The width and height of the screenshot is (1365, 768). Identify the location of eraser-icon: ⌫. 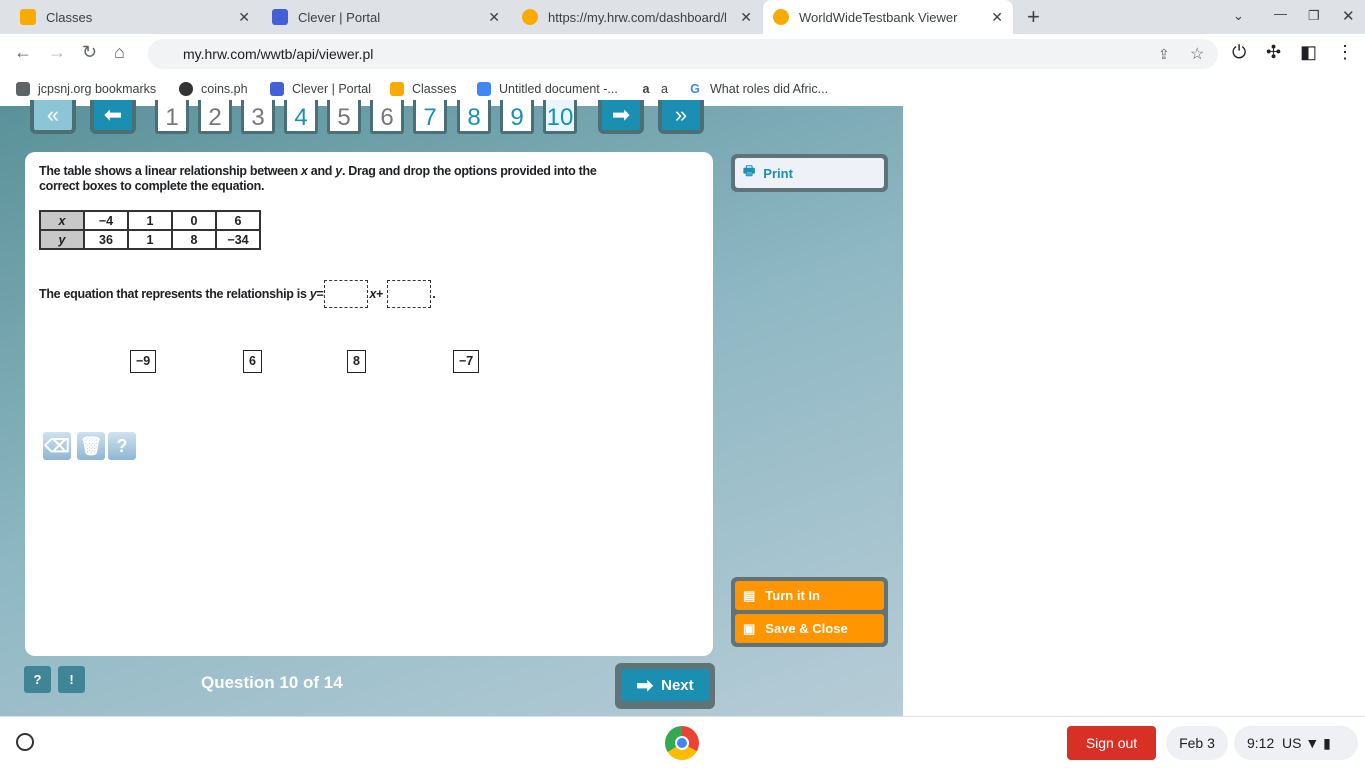
(57, 446).